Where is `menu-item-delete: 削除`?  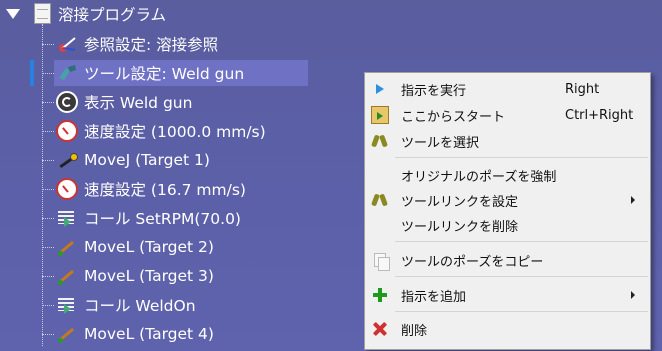 menu-item-delete: 削除 is located at coordinates (507, 329).